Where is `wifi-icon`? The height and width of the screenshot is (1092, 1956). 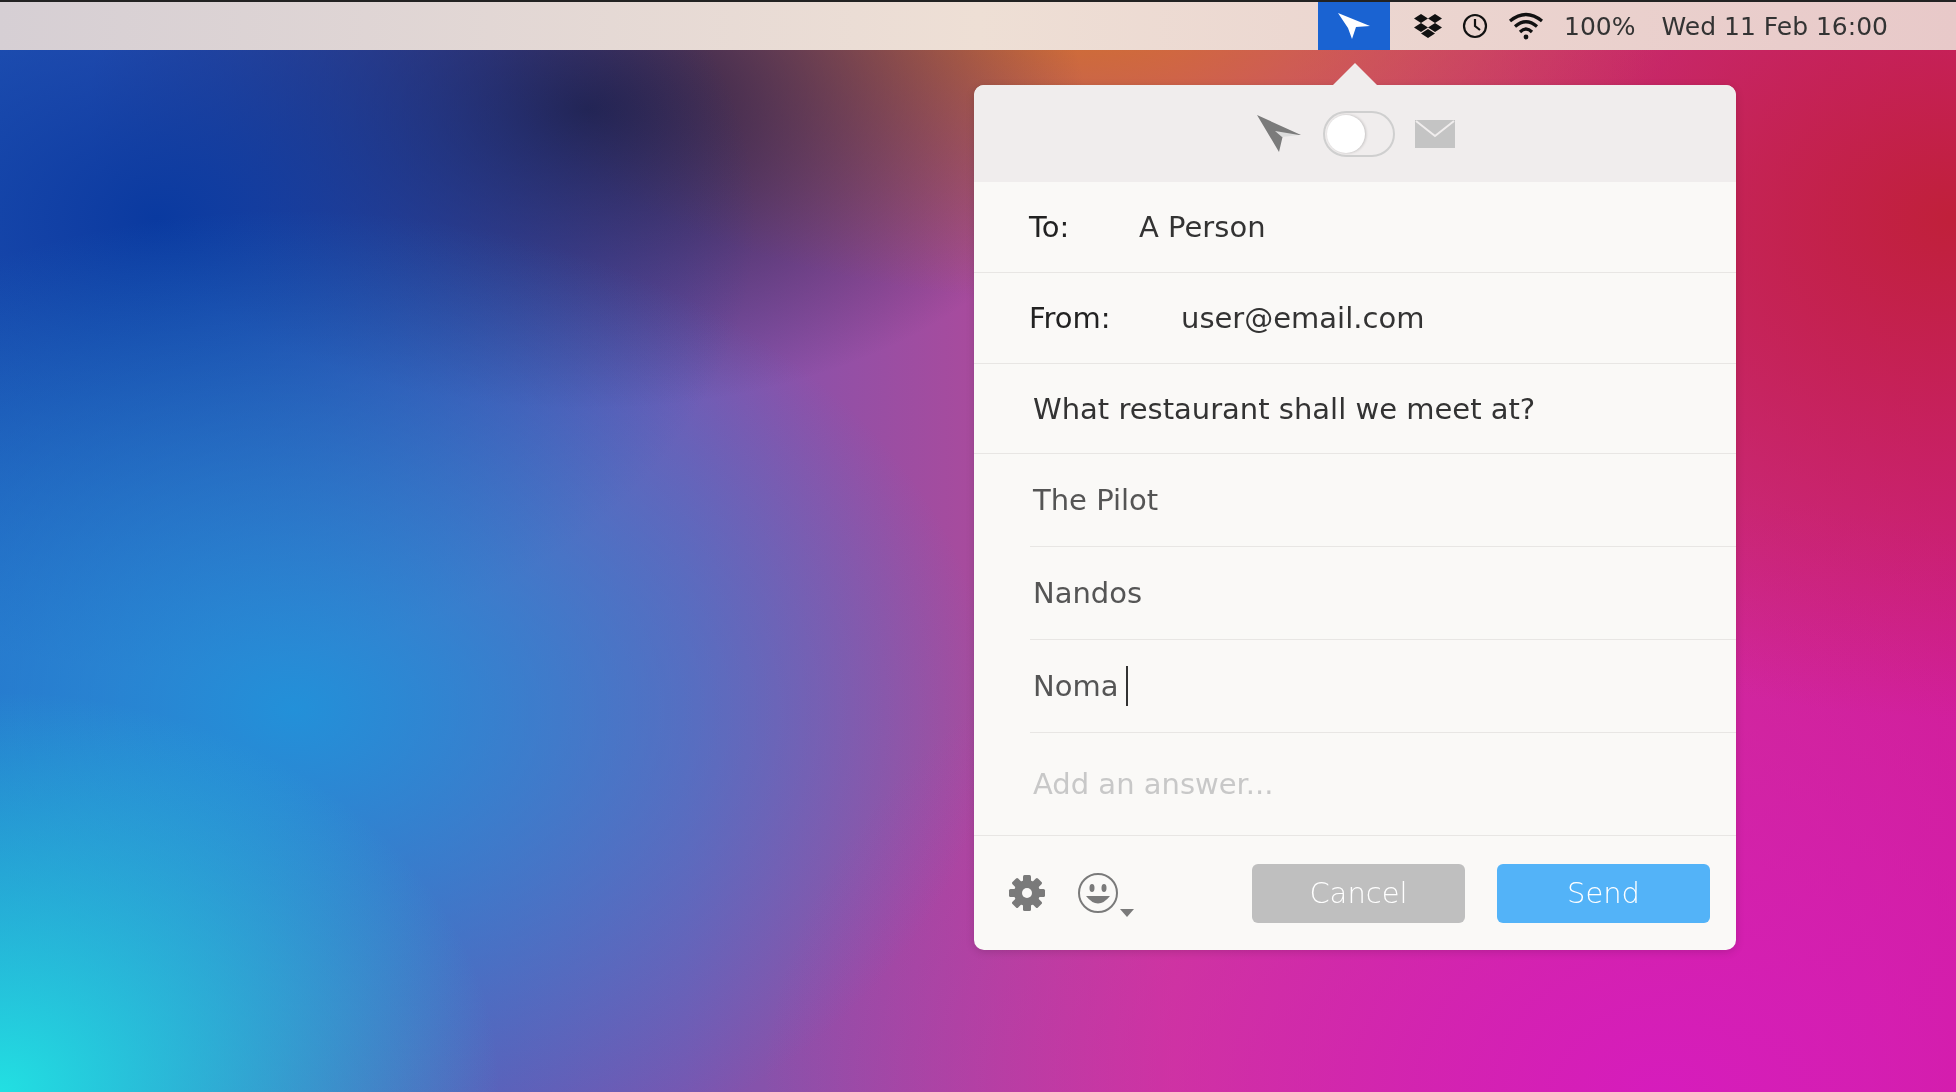
wifi-icon is located at coordinates (1526, 26).